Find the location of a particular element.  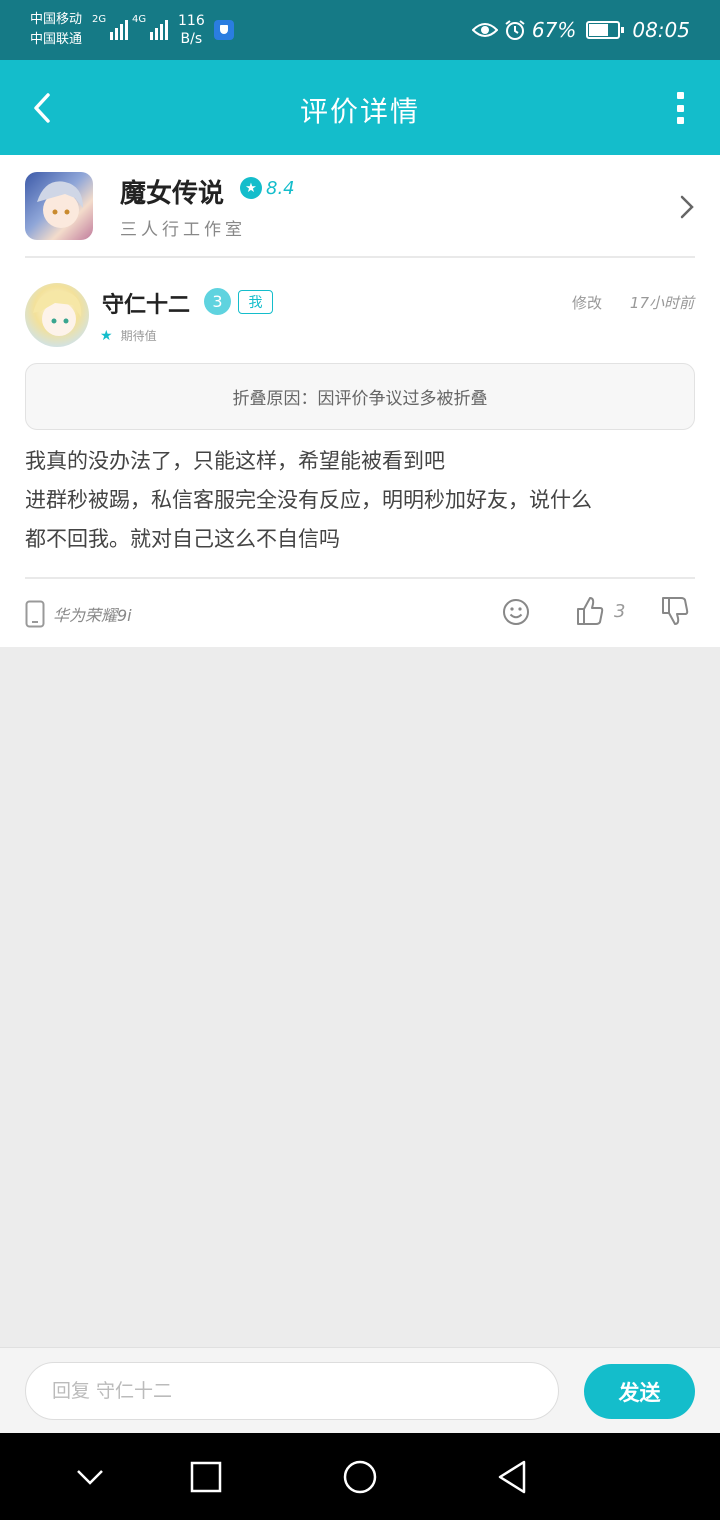

avatar is located at coordinates (57, 315).